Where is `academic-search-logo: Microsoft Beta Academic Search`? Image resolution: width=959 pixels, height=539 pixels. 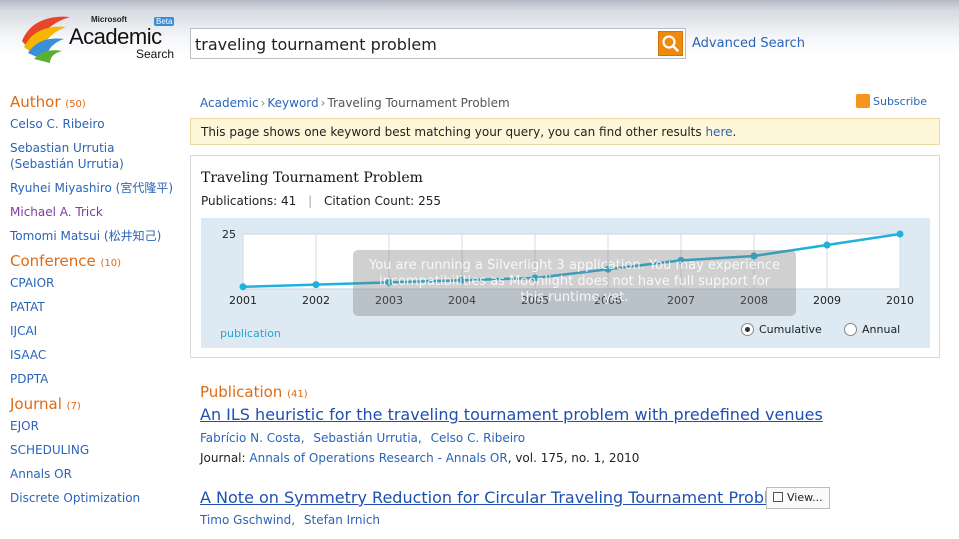
academic-search-logo: Microsoft Beta Academic Search is located at coordinates (100, 37).